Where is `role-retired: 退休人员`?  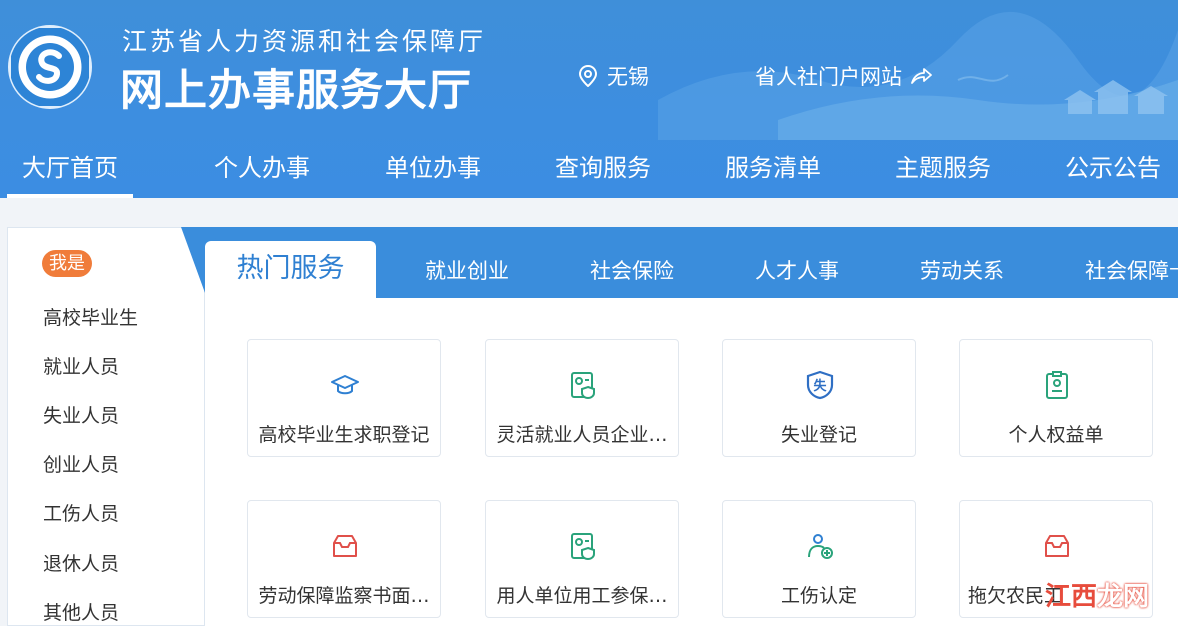 role-retired: 退休人员 is located at coordinates (81, 562).